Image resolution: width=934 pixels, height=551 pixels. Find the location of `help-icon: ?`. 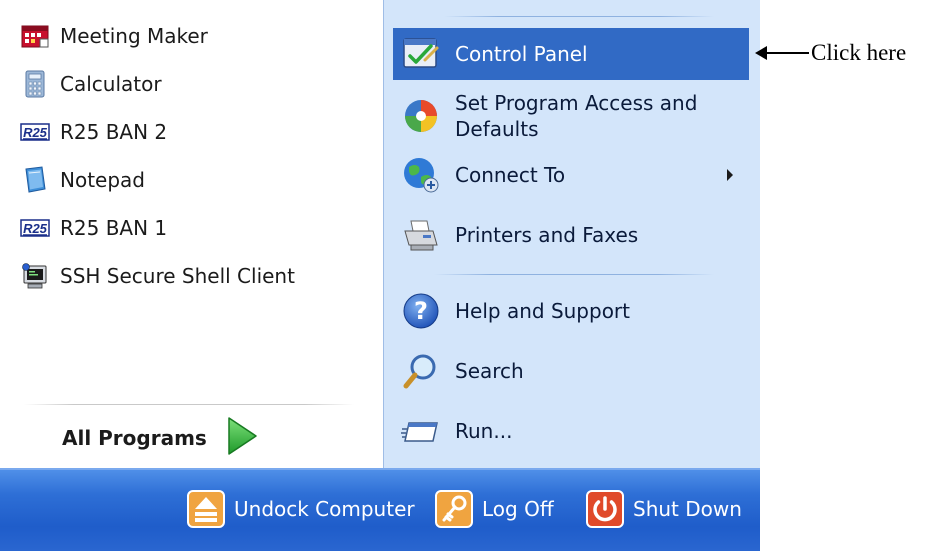

help-icon: ? is located at coordinates (421, 311).